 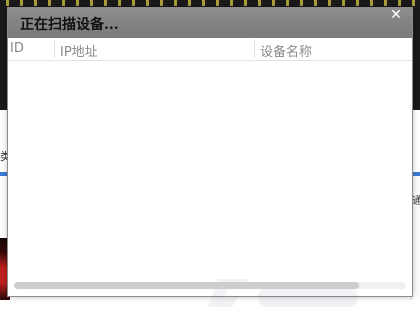 I want to click on watermark-logo, so click(x=283, y=293).